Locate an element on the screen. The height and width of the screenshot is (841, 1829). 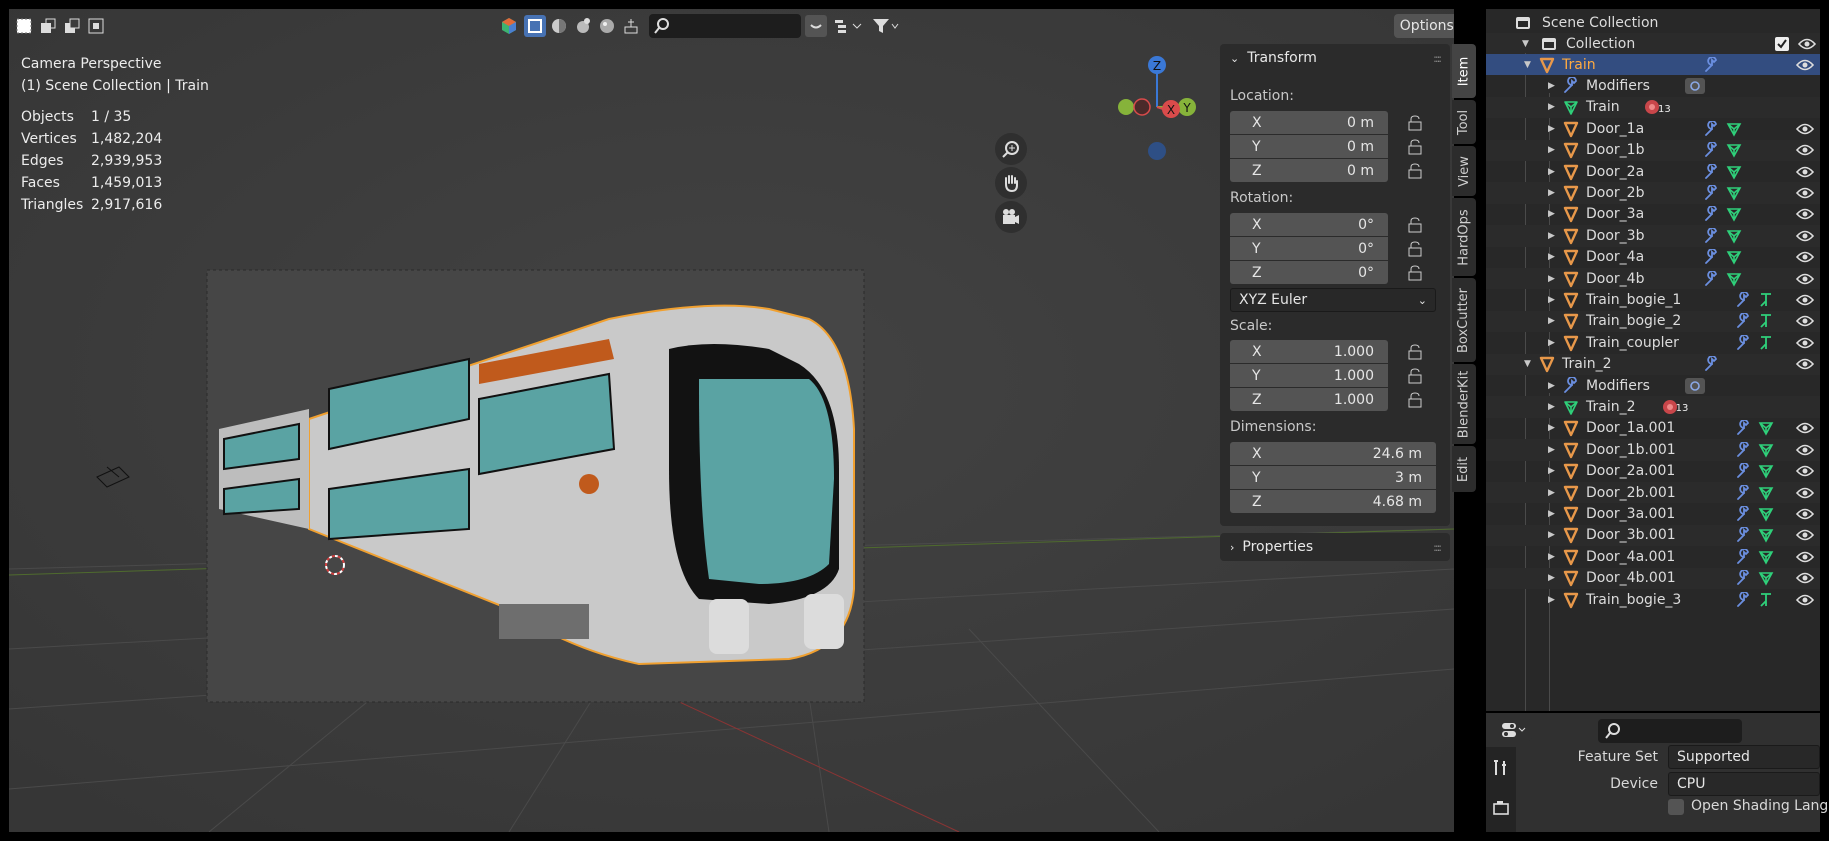
transform-panel-header: ⌄ Transform :::: is located at coordinates (1335, 58).